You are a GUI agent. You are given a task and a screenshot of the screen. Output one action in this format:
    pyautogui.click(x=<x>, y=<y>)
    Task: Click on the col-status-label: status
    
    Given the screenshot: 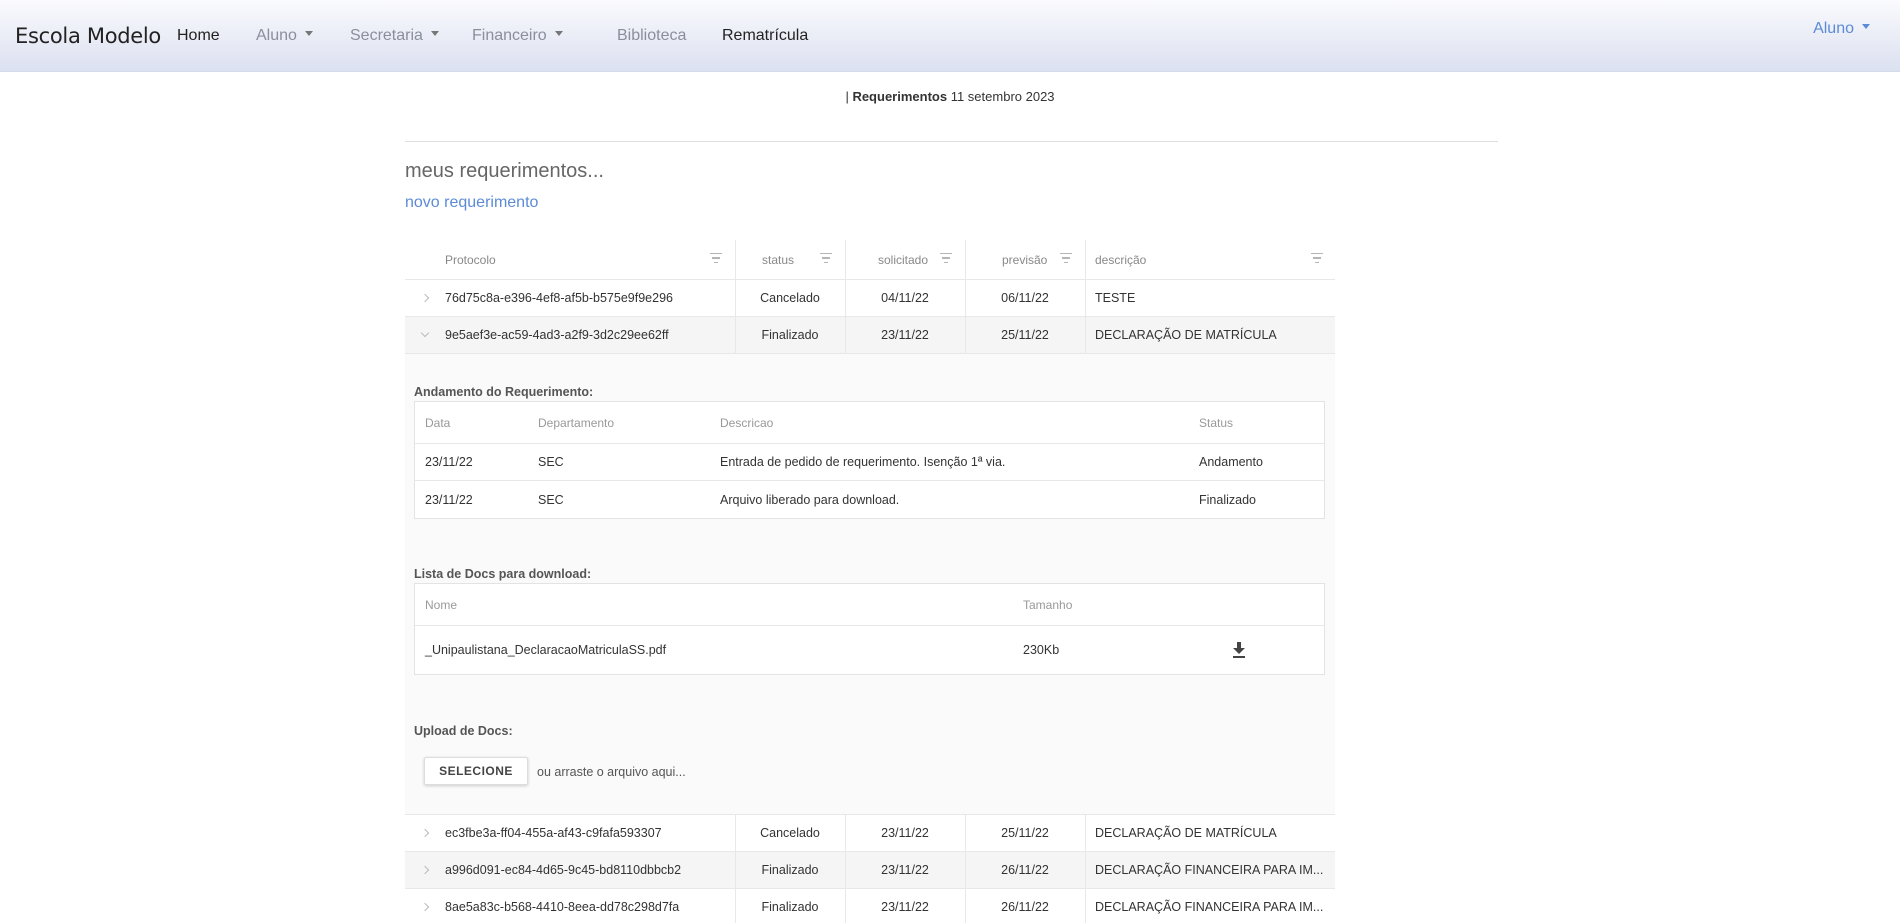 What is the action you would take?
    pyautogui.click(x=778, y=259)
    